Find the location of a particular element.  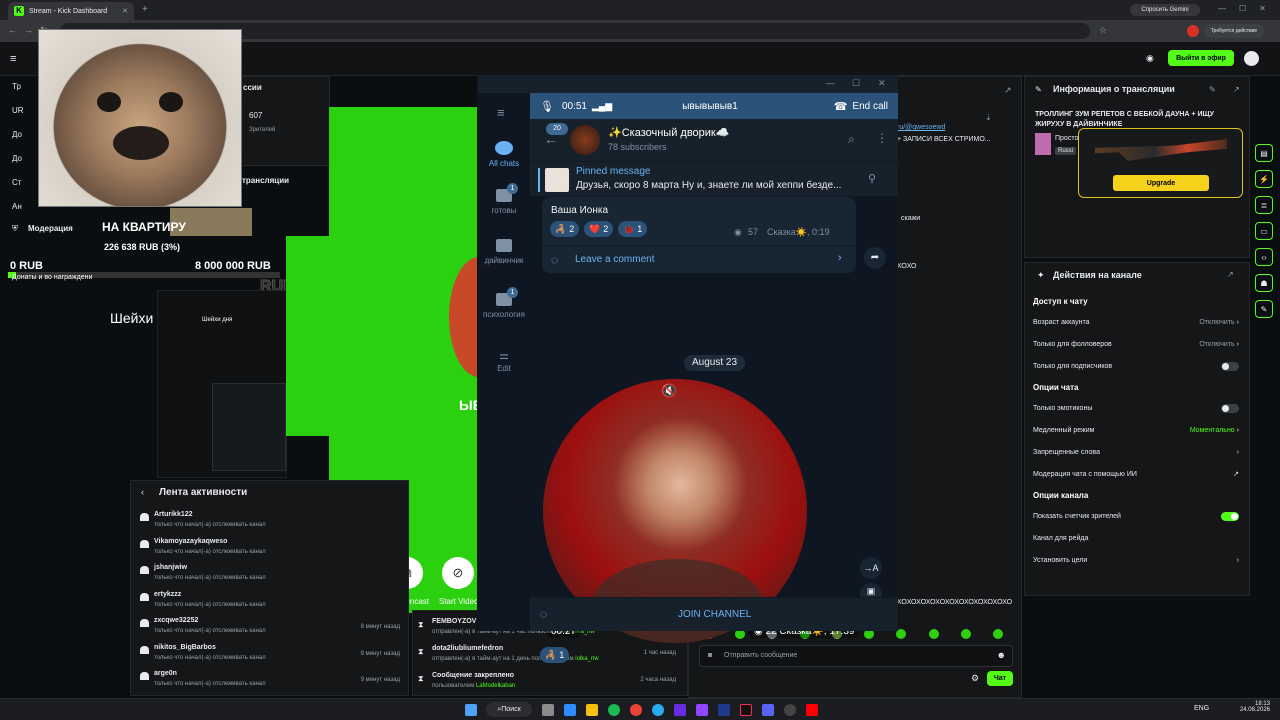

modlog-user: dota2liubliumefedron is located at coordinates (467, 648).